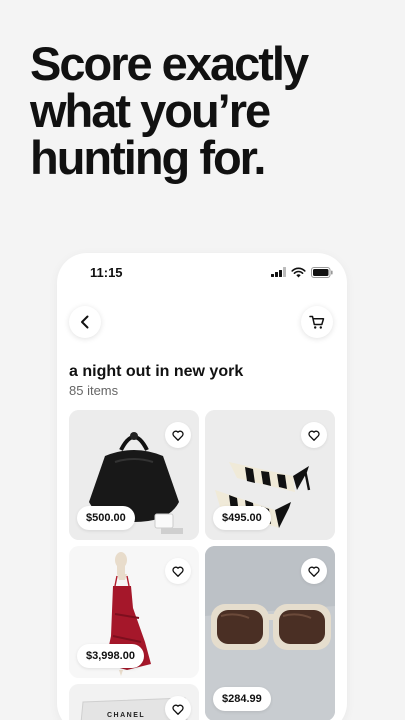 The width and height of the screenshot is (405, 720). Describe the element at coordinates (110, 656) in the screenshot. I see `price-tag: $3,998.00` at that location.